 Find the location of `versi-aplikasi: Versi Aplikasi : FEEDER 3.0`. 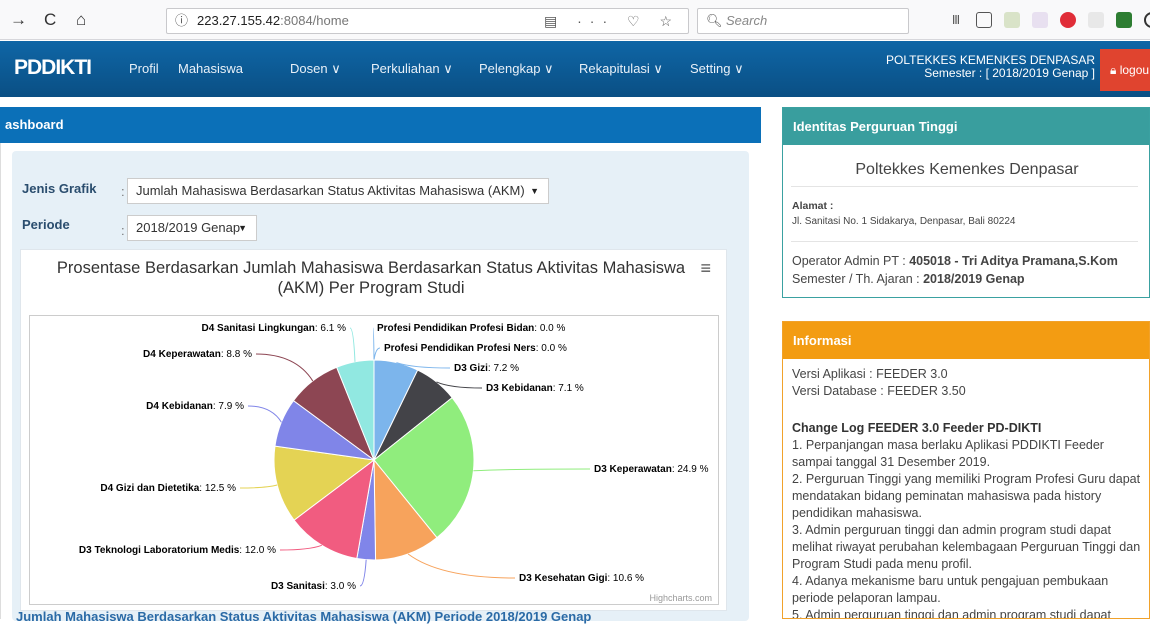

versi-aplikasi: Versi Aplikasi : FEEDER 3.0 is located at coordinates (870, 374).